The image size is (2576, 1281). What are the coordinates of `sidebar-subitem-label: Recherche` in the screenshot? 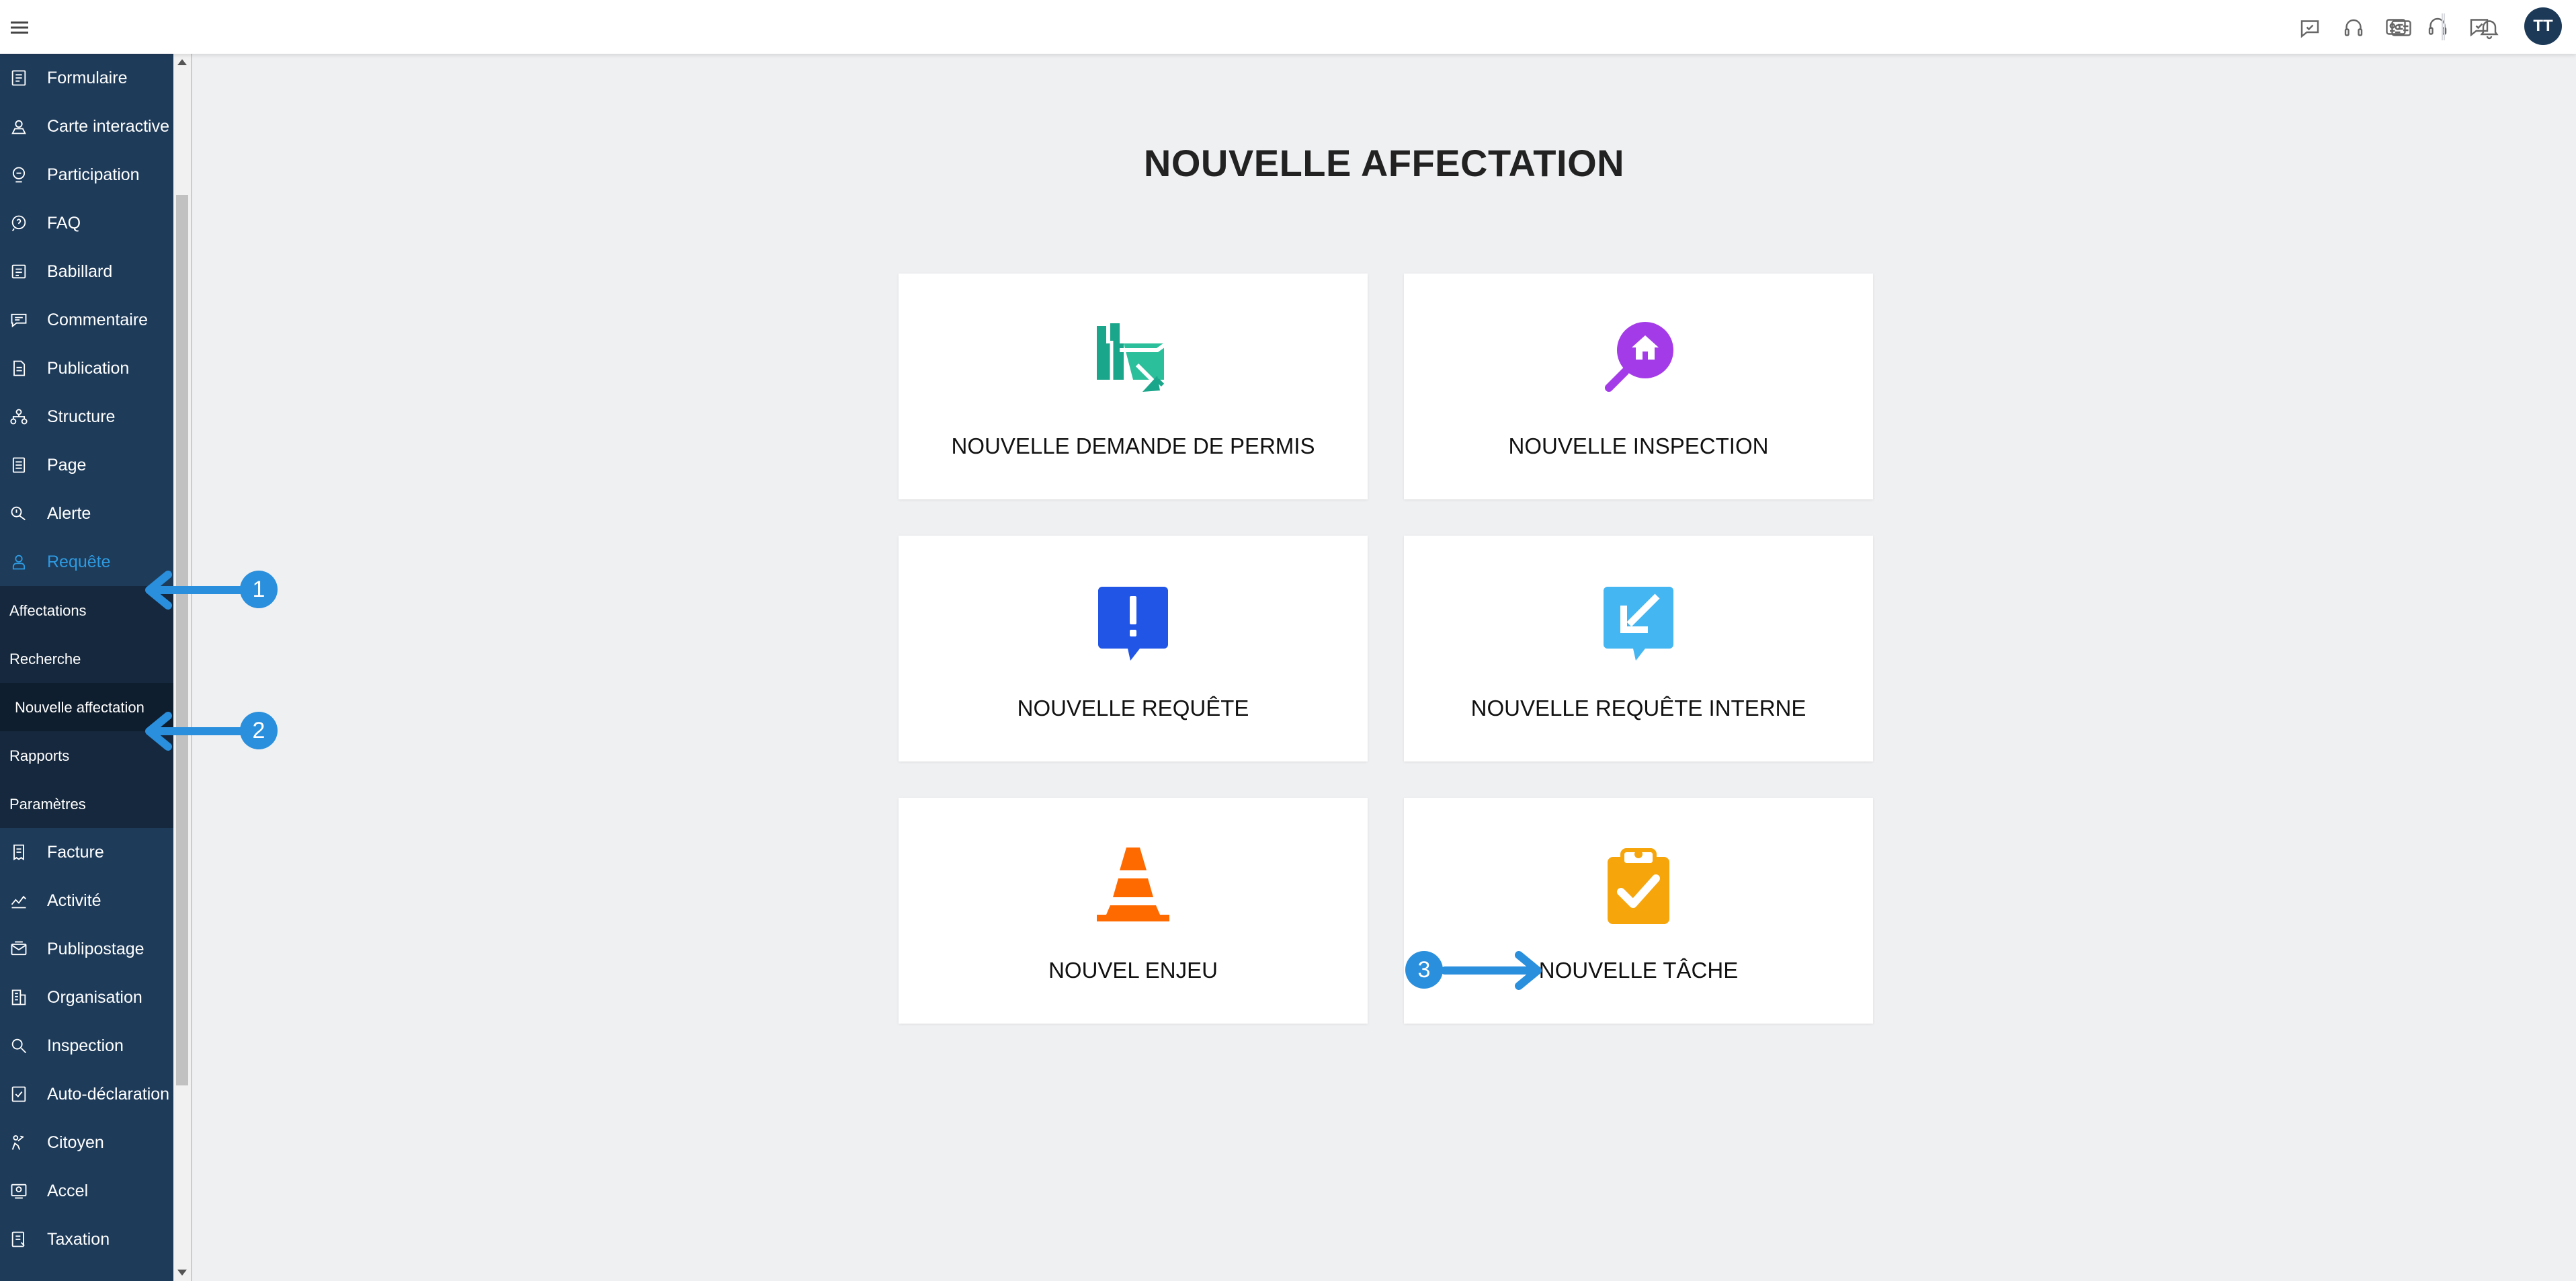 It's located at (45, 659).